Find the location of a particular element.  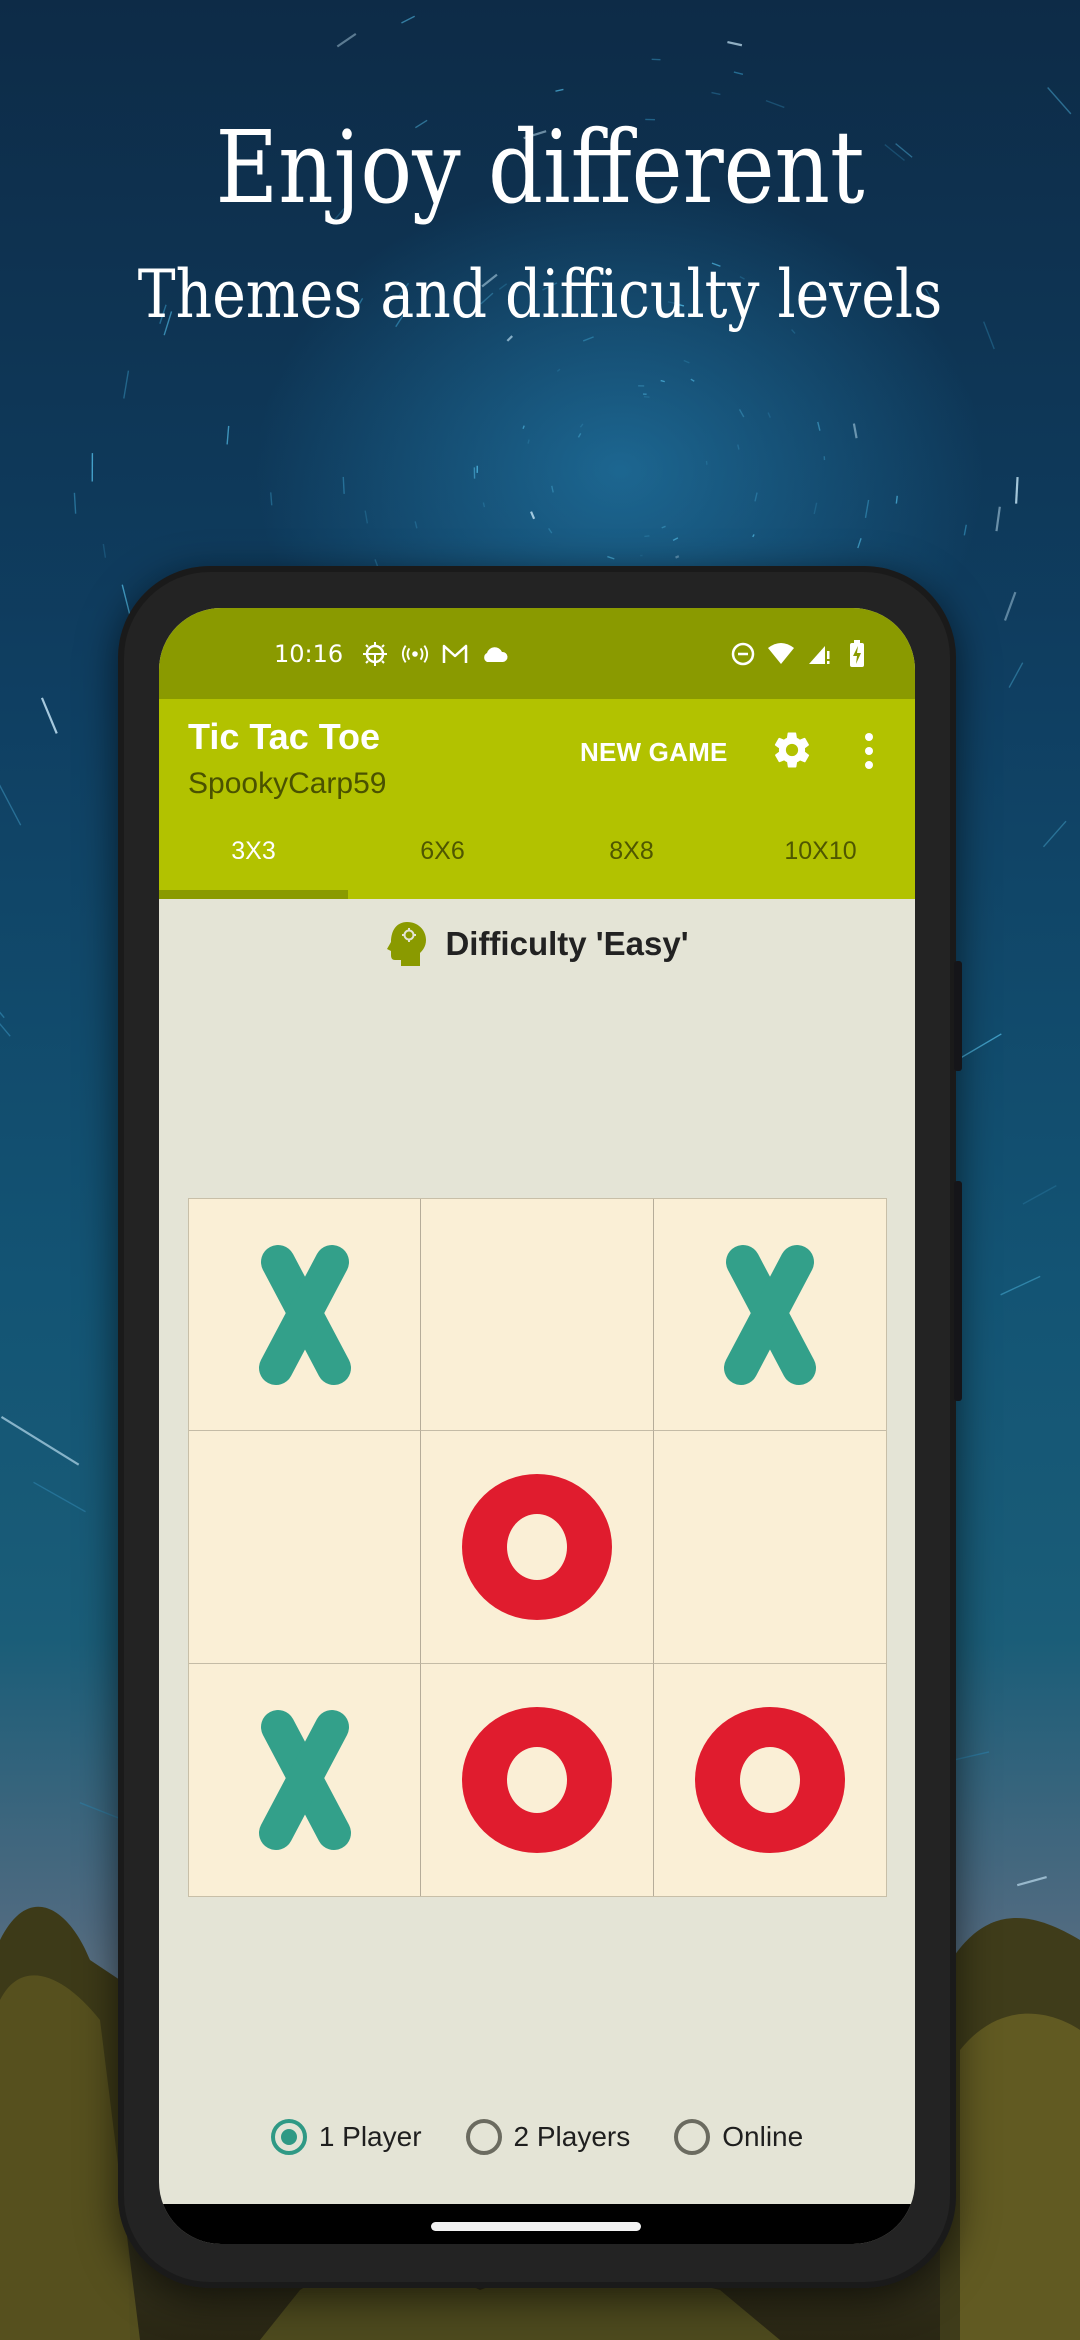

do-not-disturb-icon is located at coordinates (743, 654).